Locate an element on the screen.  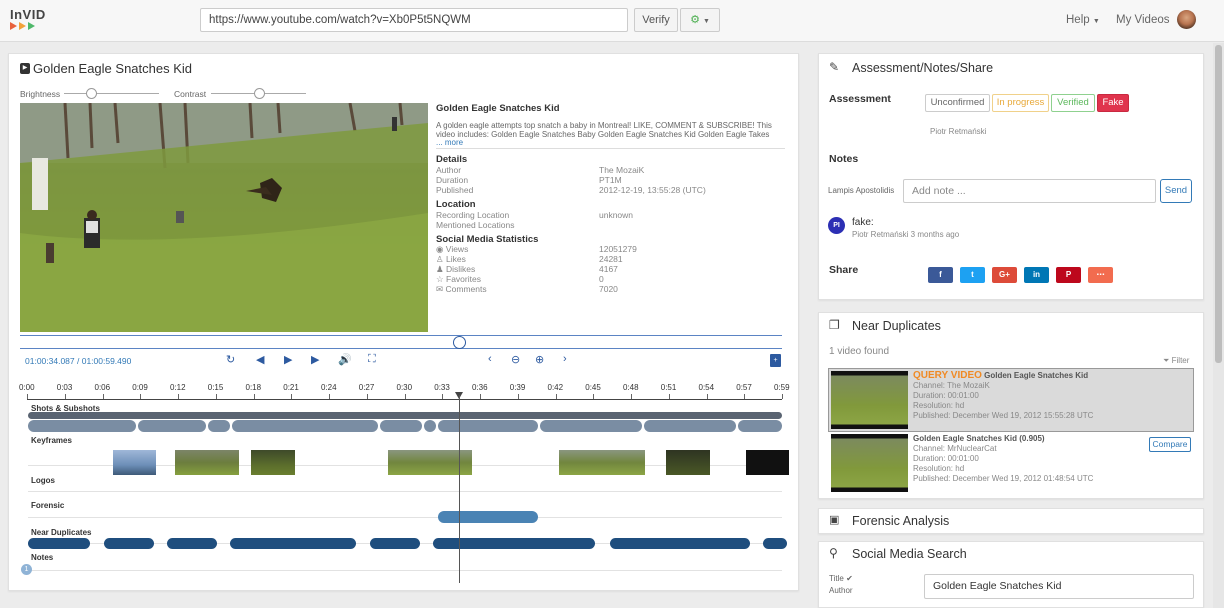
assessment-verified: Verified is located at coordinates (1073, 103).